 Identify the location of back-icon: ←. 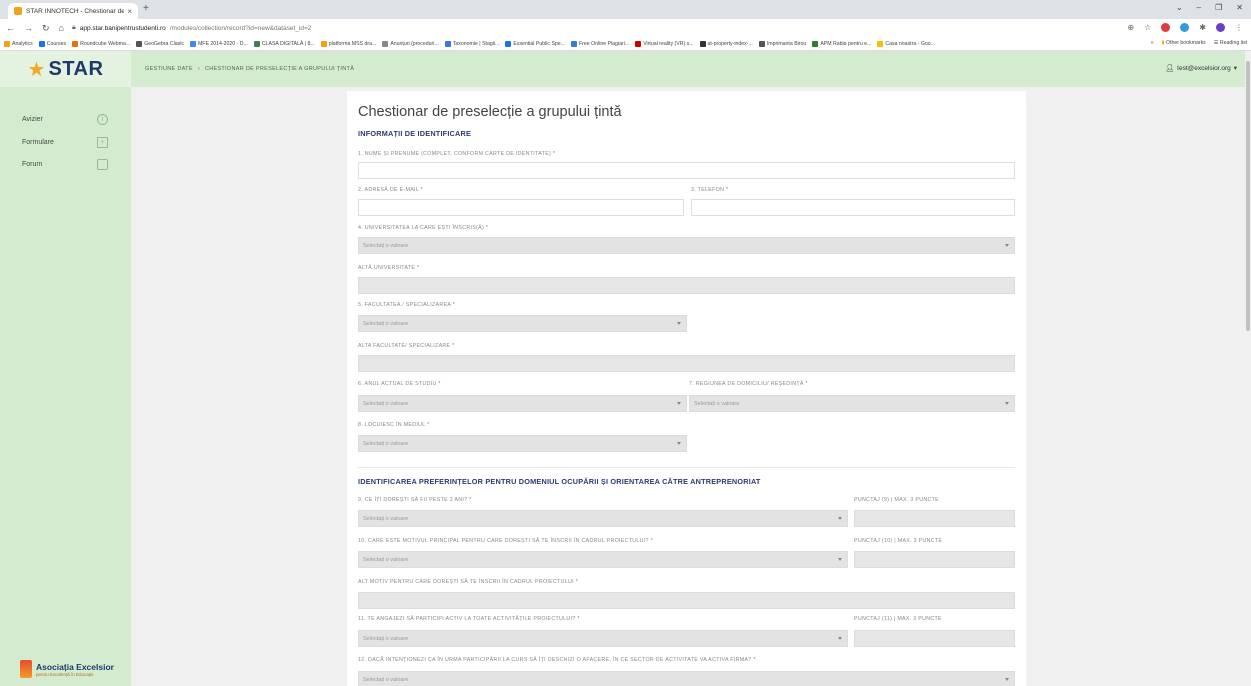
(10, 28).